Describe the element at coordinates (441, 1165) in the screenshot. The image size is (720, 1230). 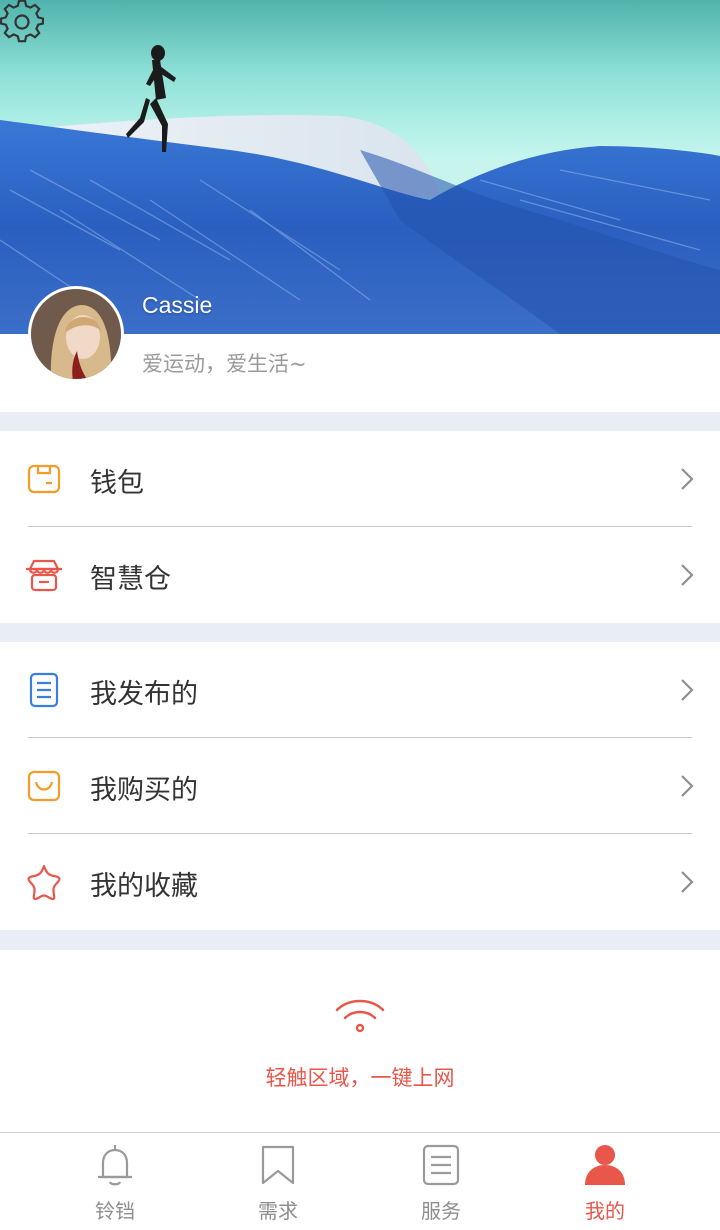
I see `list-icon` at that location.